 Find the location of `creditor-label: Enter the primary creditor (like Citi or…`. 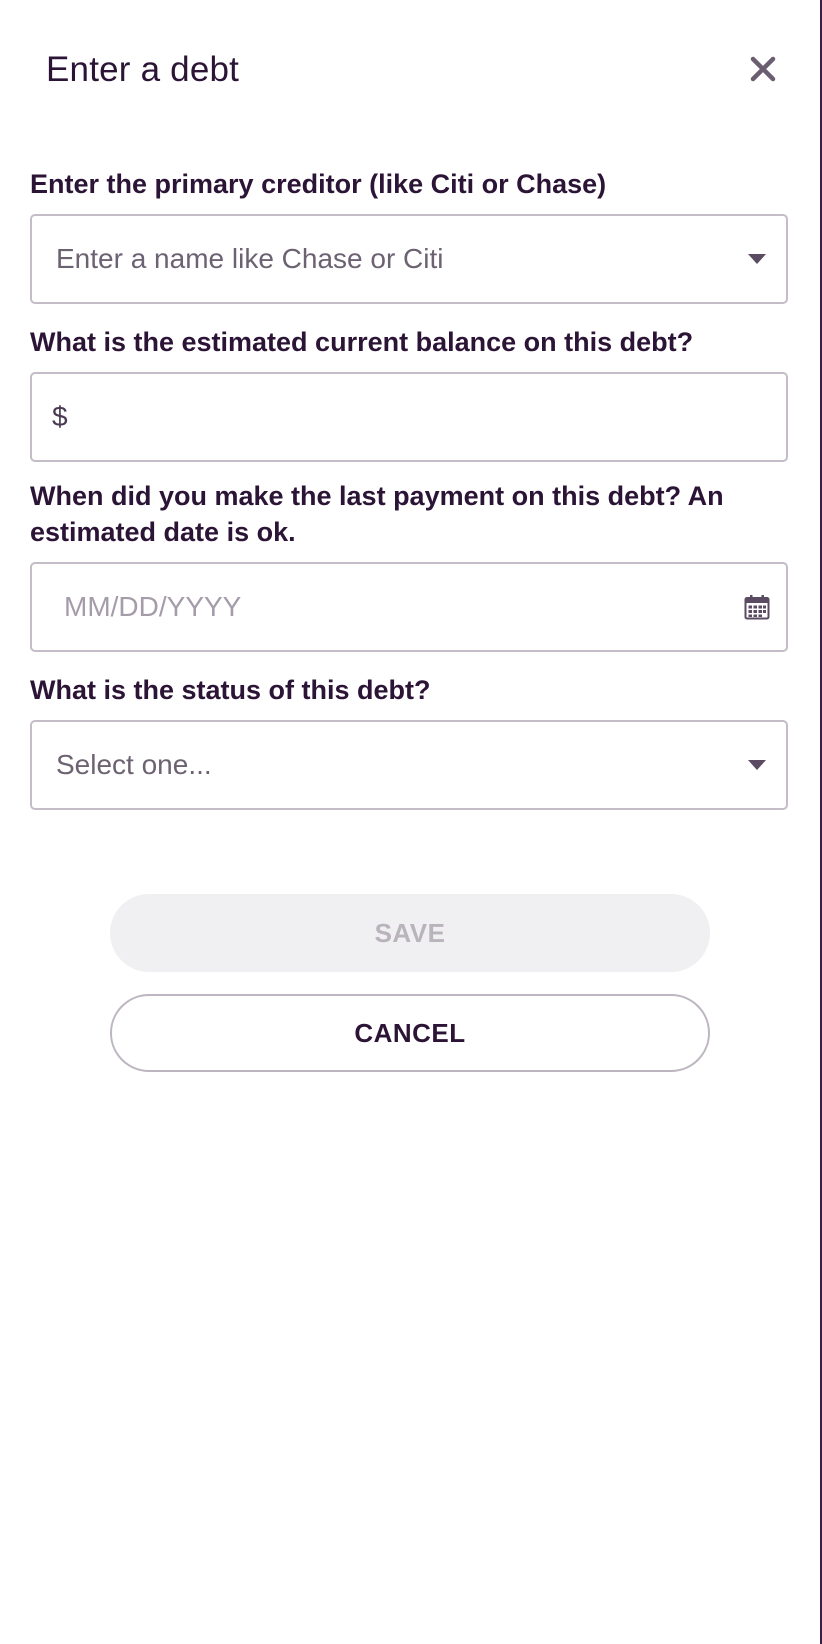

creditor-label: Enter the primary creditor (like Citi or… is located at coordinates (318, 184).